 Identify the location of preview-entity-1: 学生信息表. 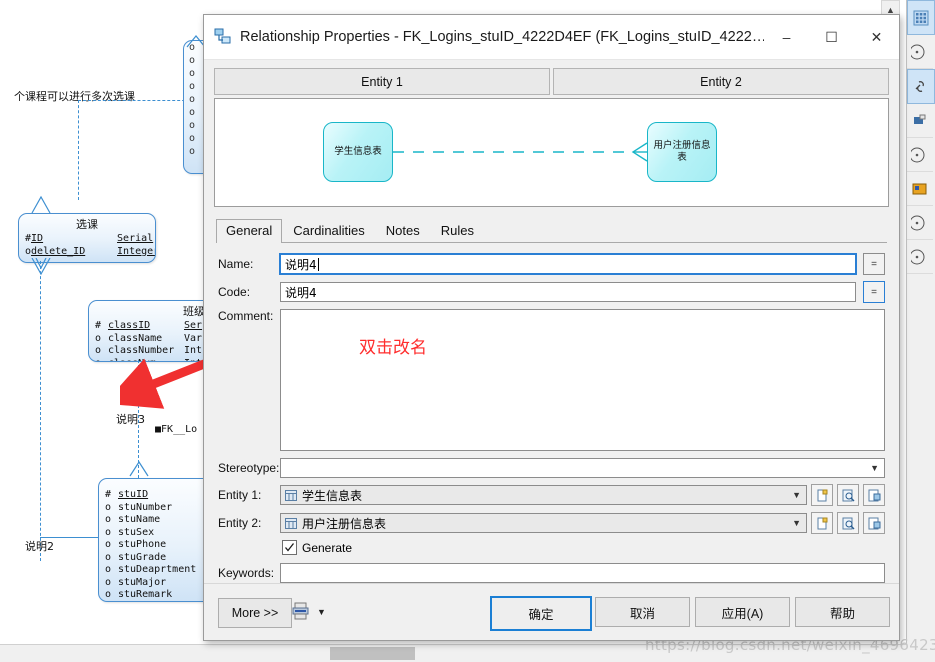
(358, 152).